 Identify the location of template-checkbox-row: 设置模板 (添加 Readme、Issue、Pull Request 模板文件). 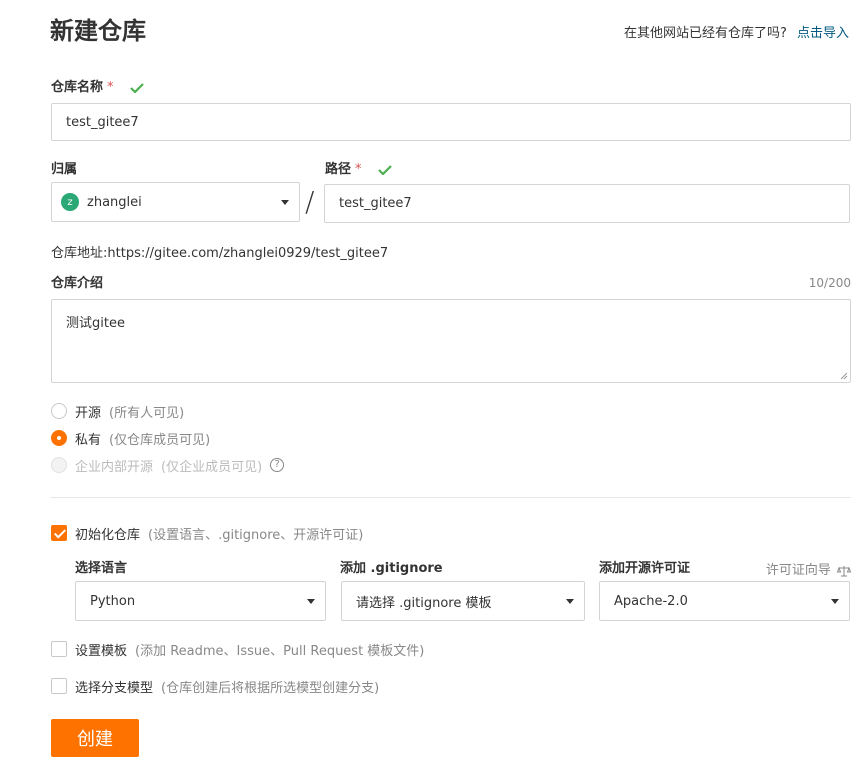
(237, 649).